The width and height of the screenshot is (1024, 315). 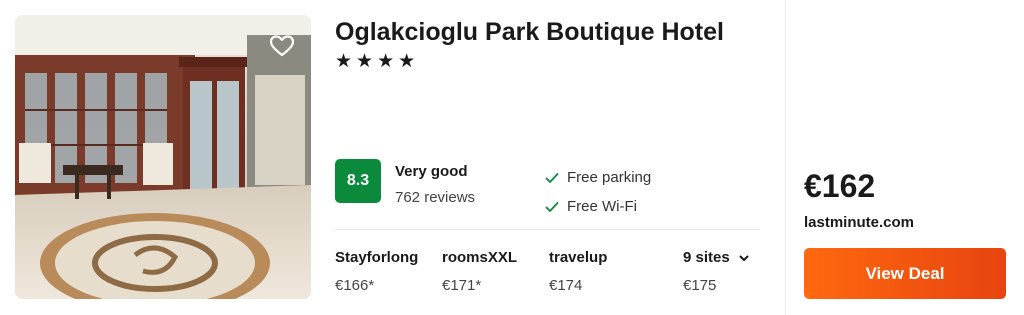 What do you see at coordinates (435, 197) in the screenshot?
I see `review-count: 762 reviews` at bounding box center [435, 197].